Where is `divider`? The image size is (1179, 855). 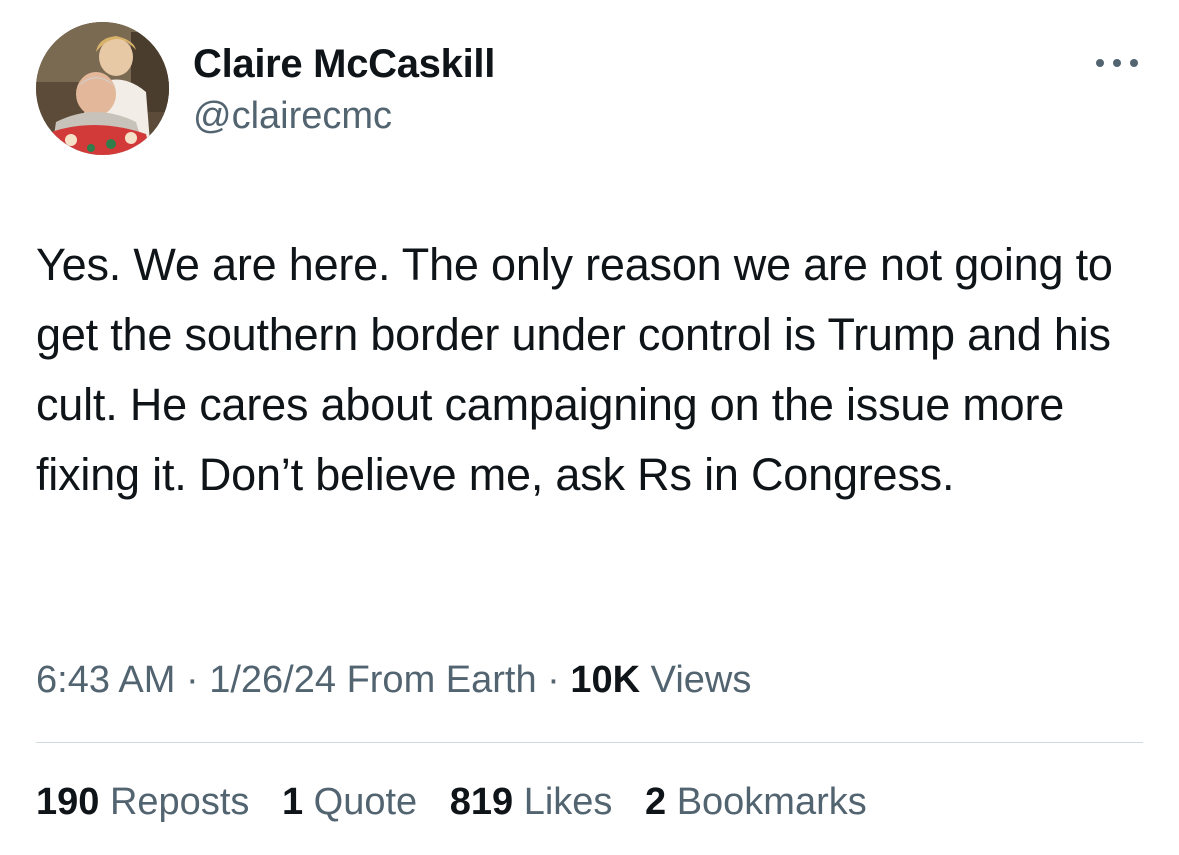 divider is located at coordinates (589, 742).